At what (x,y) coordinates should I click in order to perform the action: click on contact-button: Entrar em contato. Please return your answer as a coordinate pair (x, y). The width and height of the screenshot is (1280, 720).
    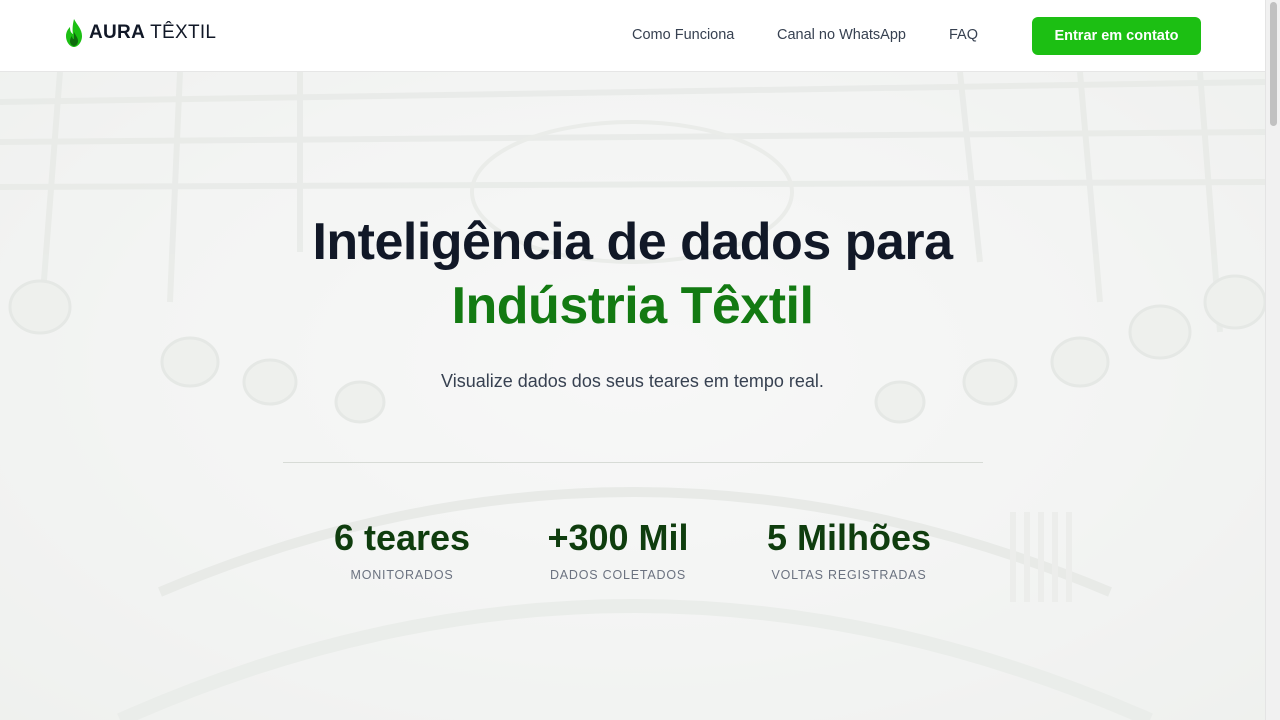
    Looking at the image, I should click on (1116, 36).